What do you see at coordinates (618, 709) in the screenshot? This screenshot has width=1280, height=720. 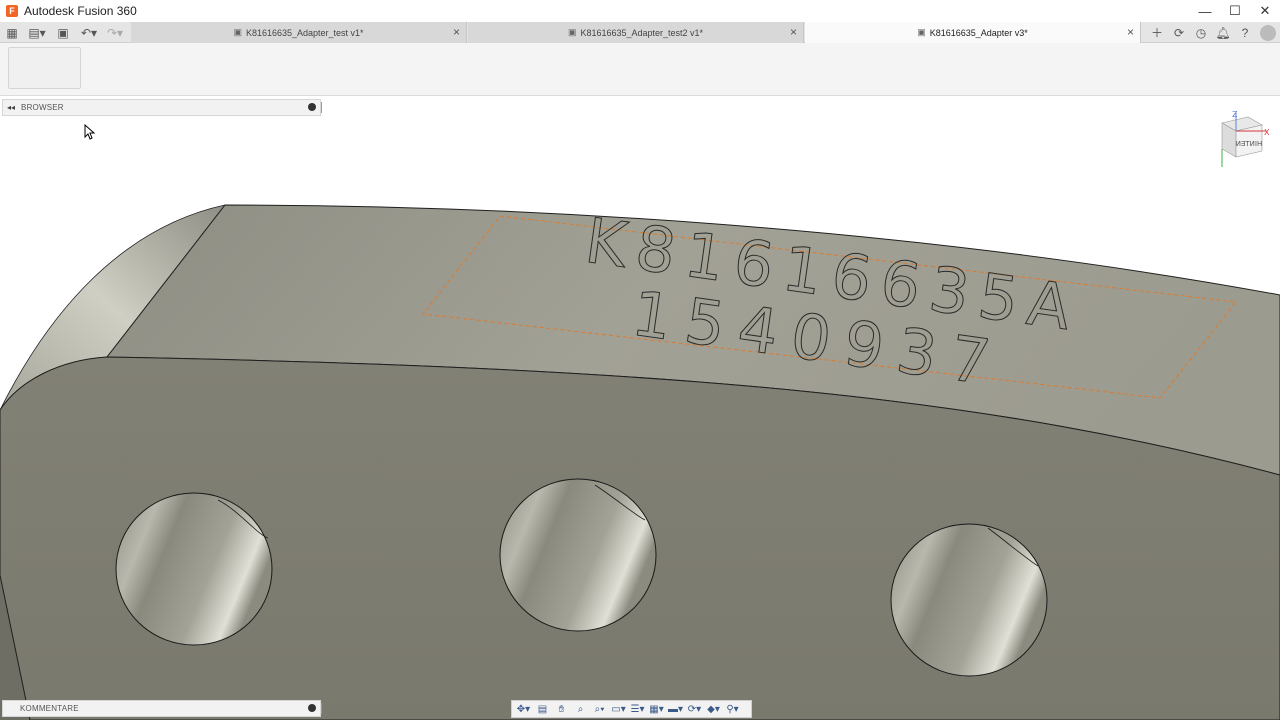 I see `display-settings-icon: ▭▾` at bounding box center [618, 709].